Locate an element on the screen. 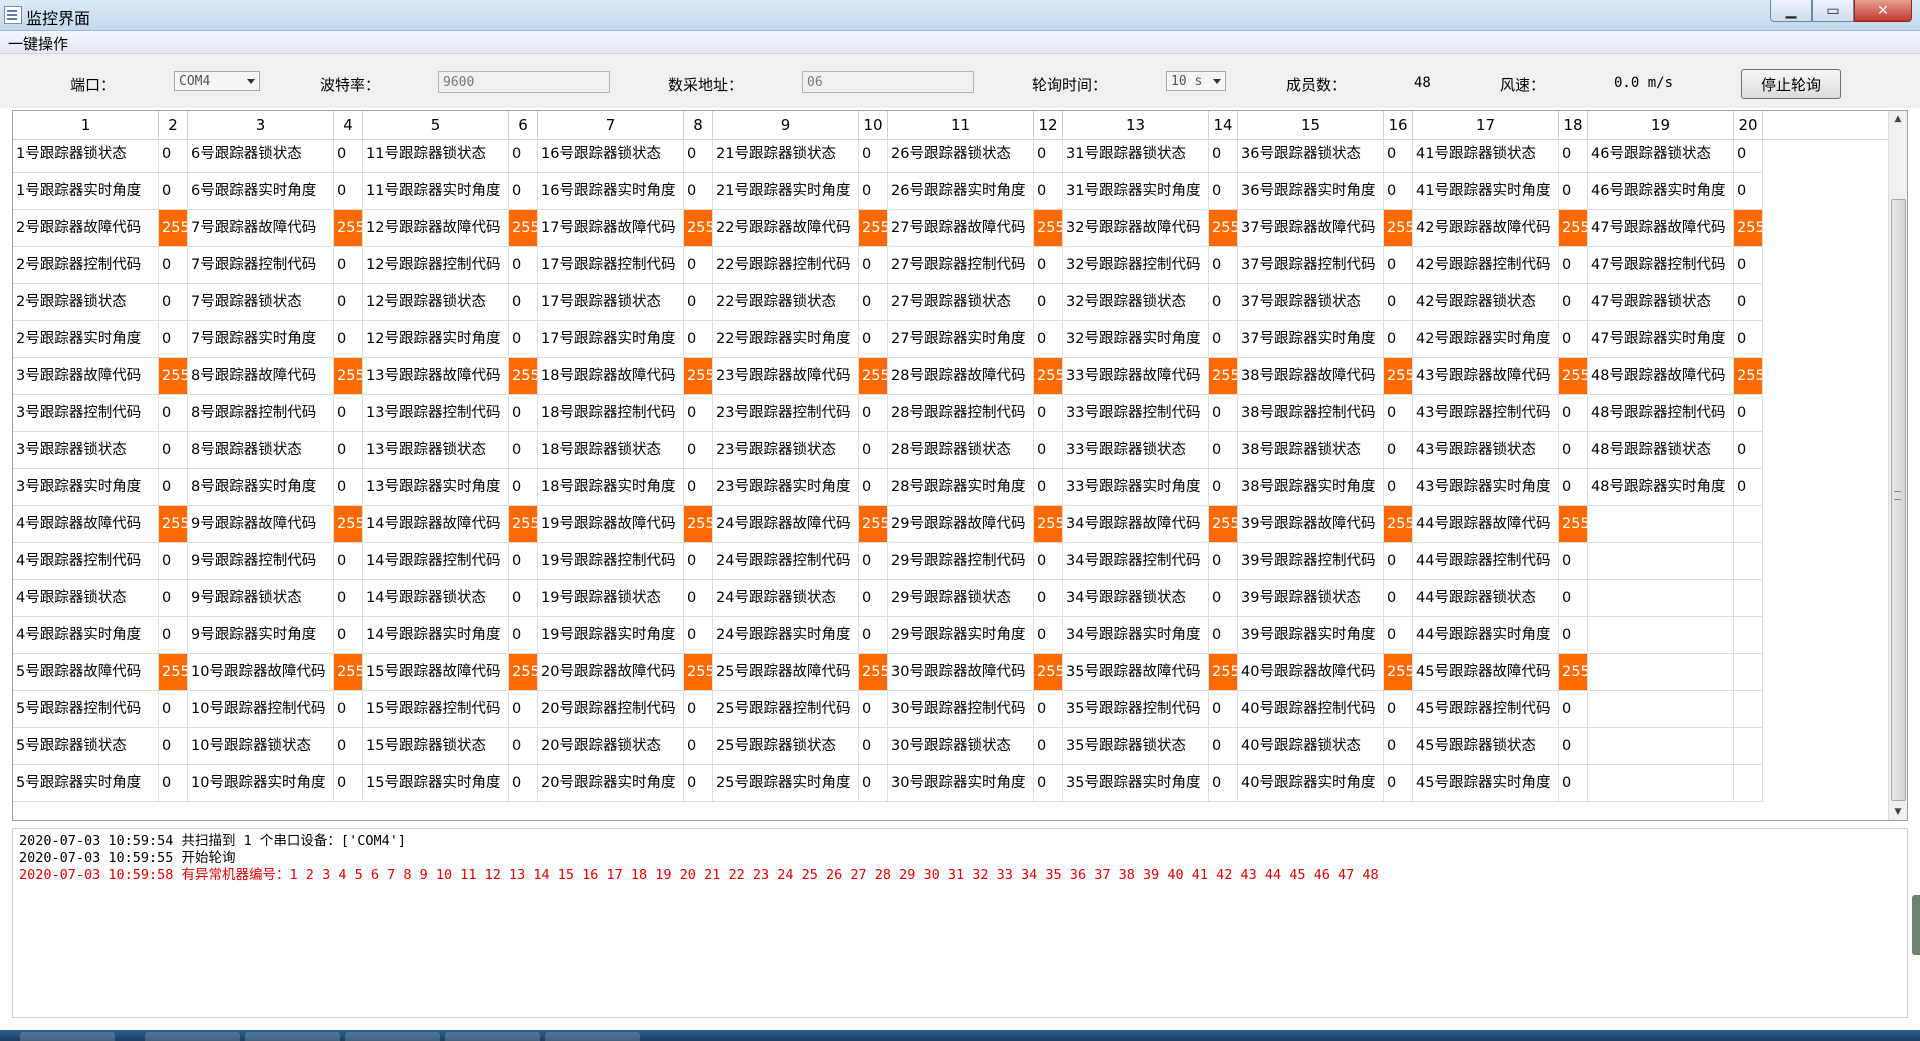 Image resolution: width=1920 pixels, height=1041 pixels. tracker-field-label: 5号跟踪器锁状态 is located at coordinates (86, 746).